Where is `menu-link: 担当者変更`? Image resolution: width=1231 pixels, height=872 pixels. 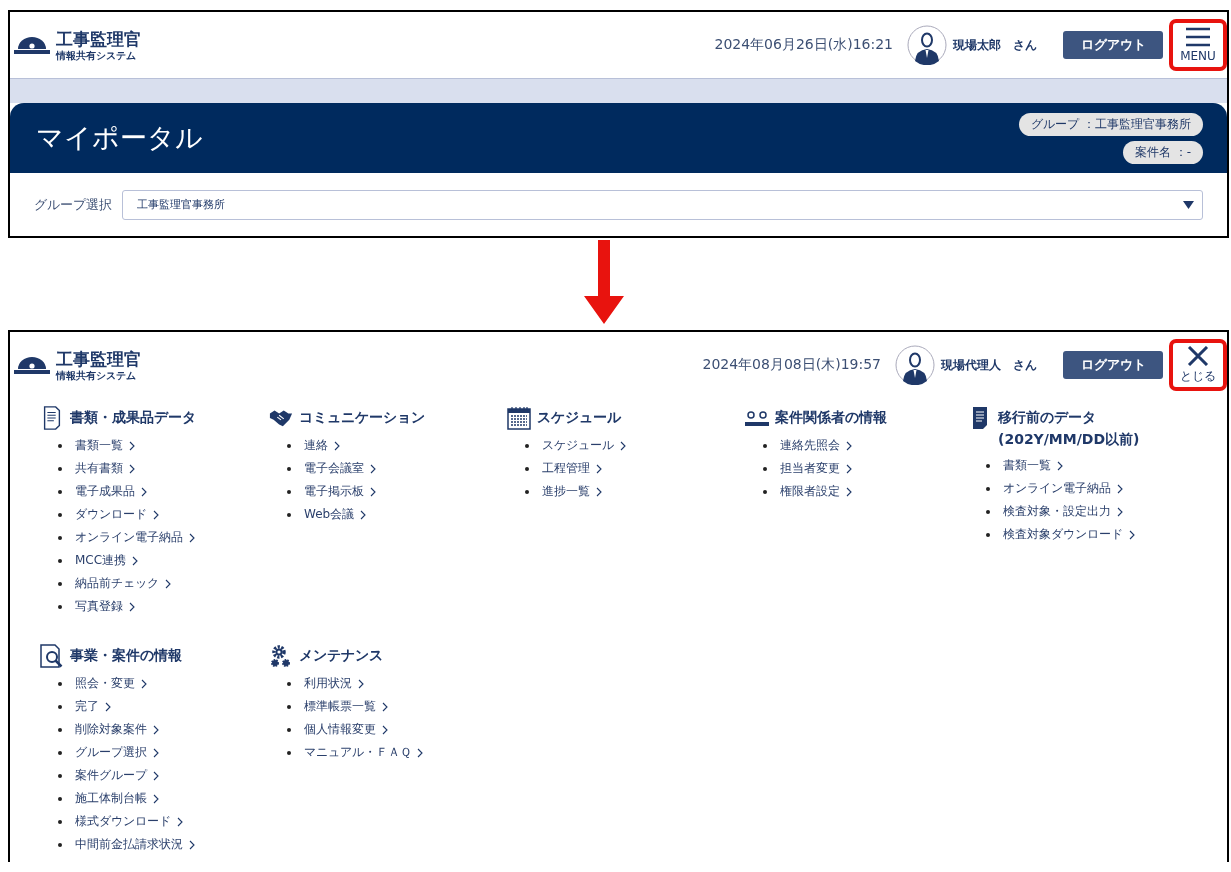
menu-link: 担当者変更 is located at coordinates (810, 468).